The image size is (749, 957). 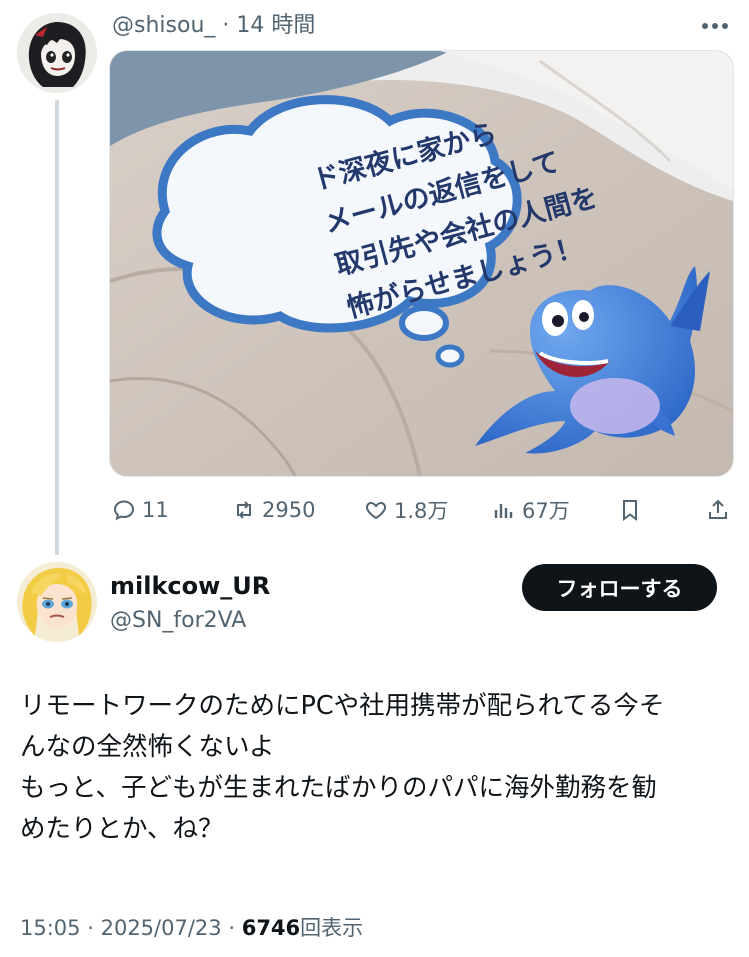 What do you see at coordinates (289, 510) in the screenshot?
I see `repost-count: 2950` at bounding box center [289, 510].